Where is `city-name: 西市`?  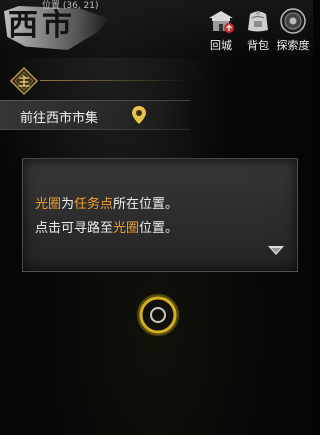 city-name: 西市 is located at coordinates (42, 25).